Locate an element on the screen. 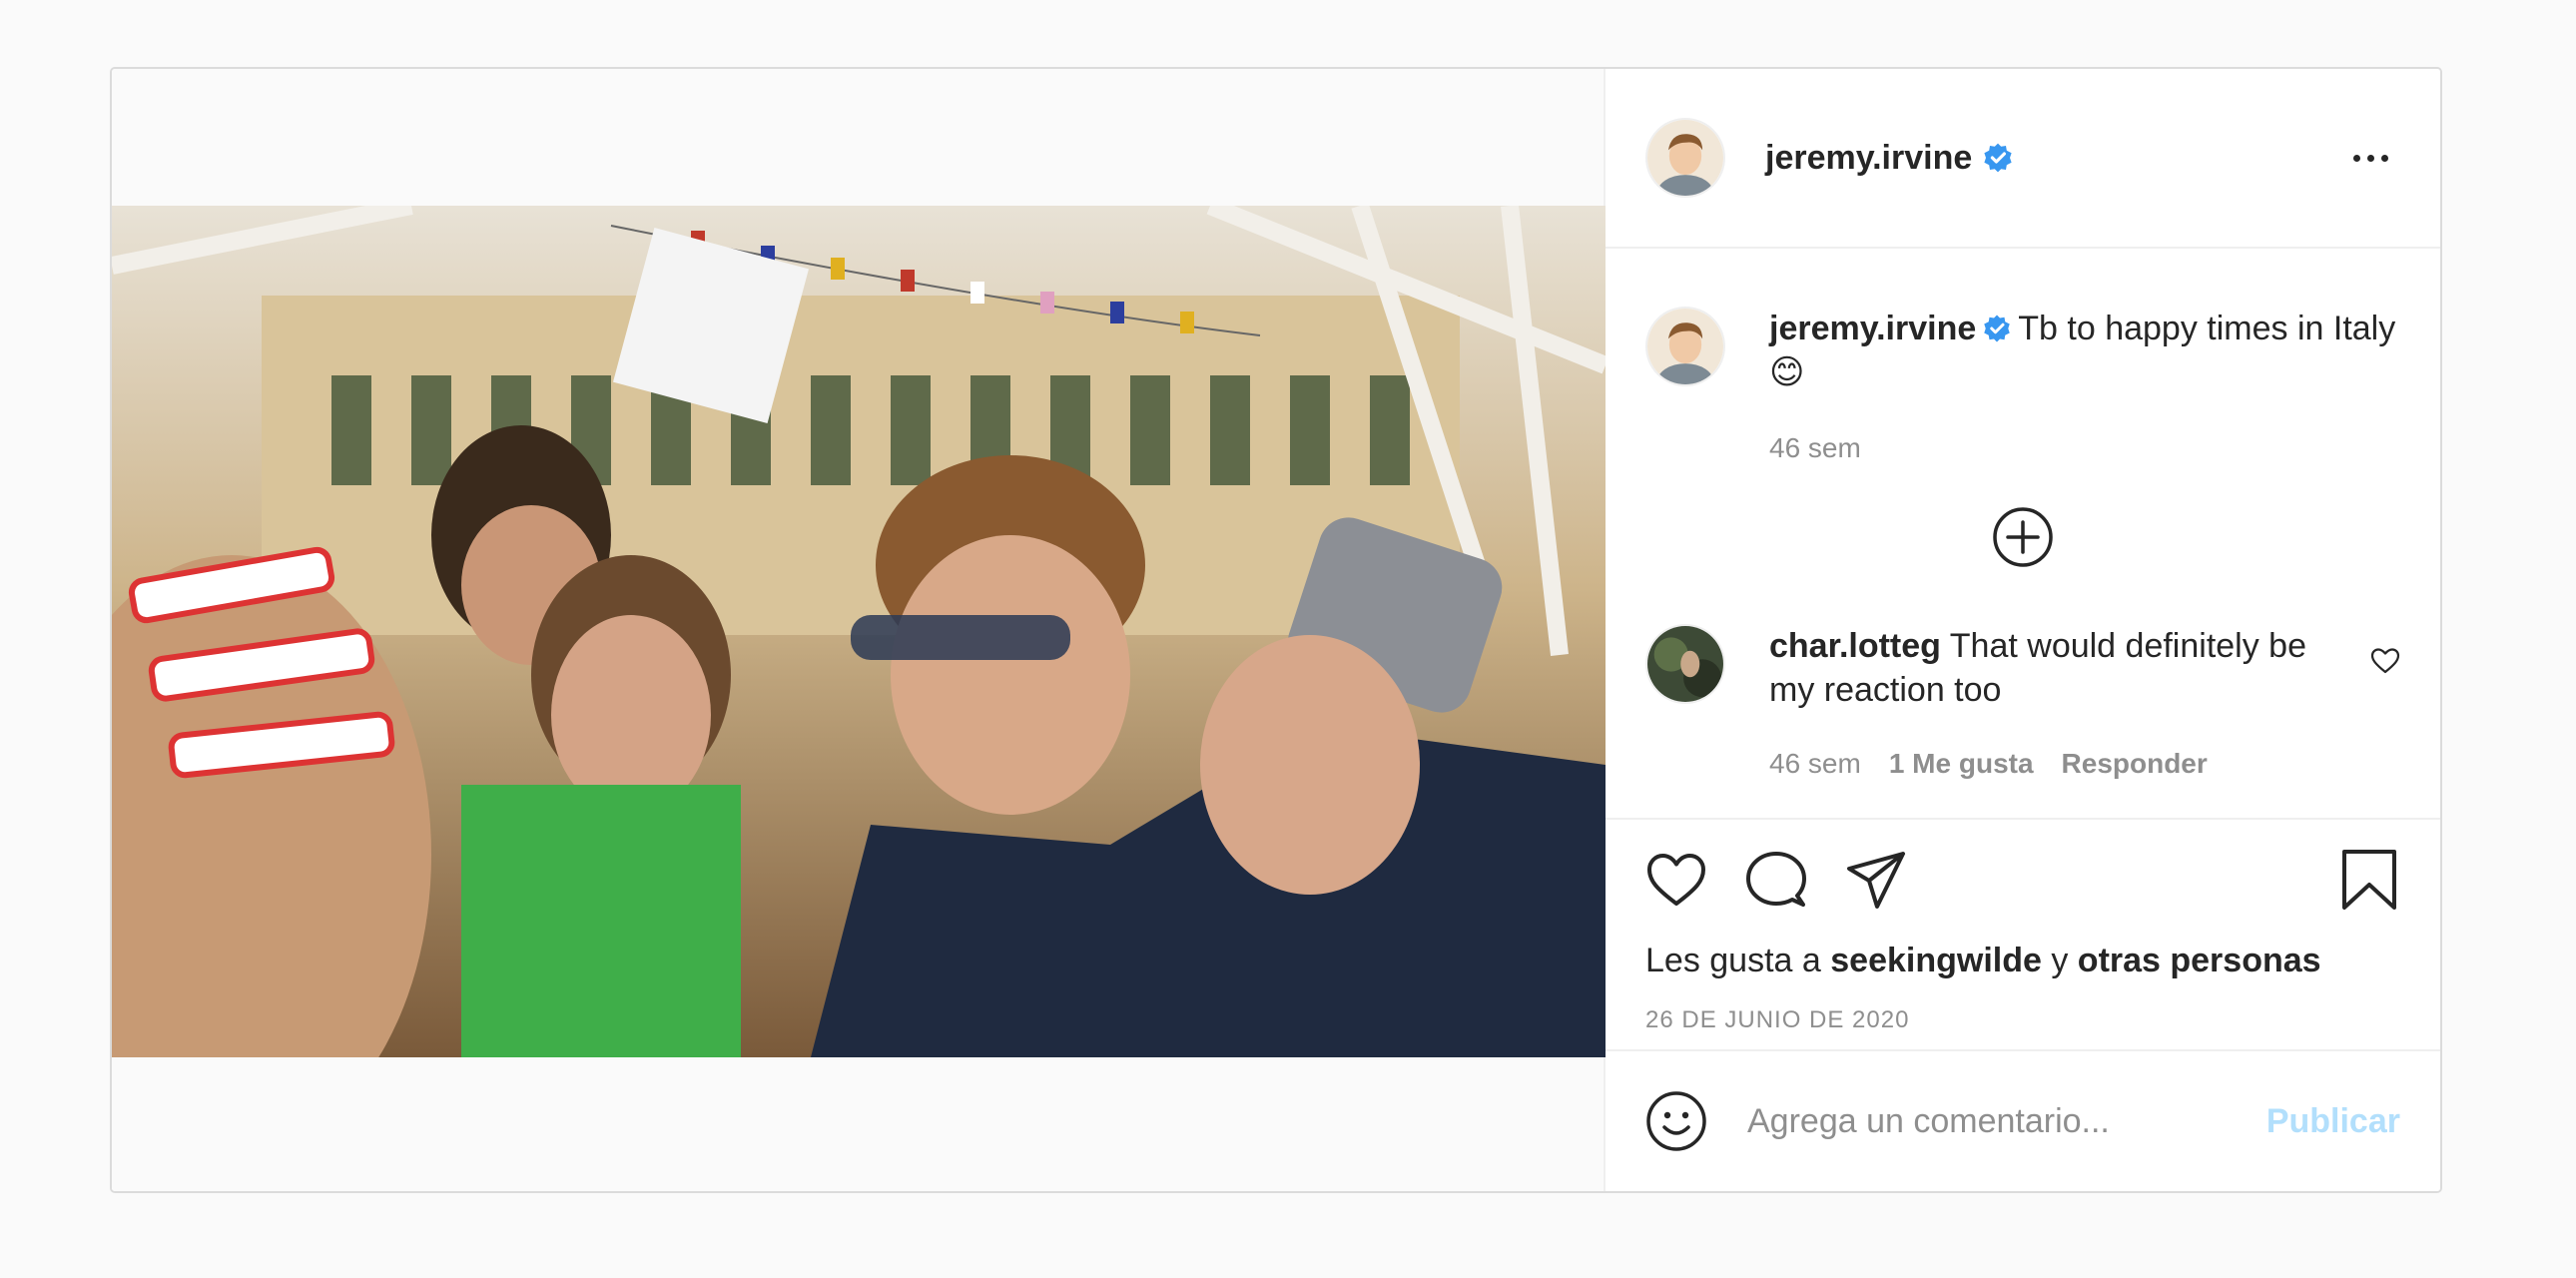 This screenshot has height=1278, width=2576. comment-meta: 46 sem 1 Me gusta Responder is located at coordinates (2070, 764).